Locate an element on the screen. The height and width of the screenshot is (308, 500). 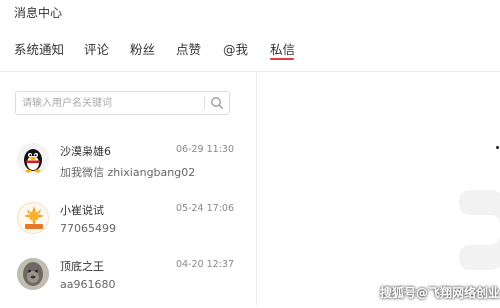
contact-name: 沙漠枭雄6 is located at coordinates (85, 151).